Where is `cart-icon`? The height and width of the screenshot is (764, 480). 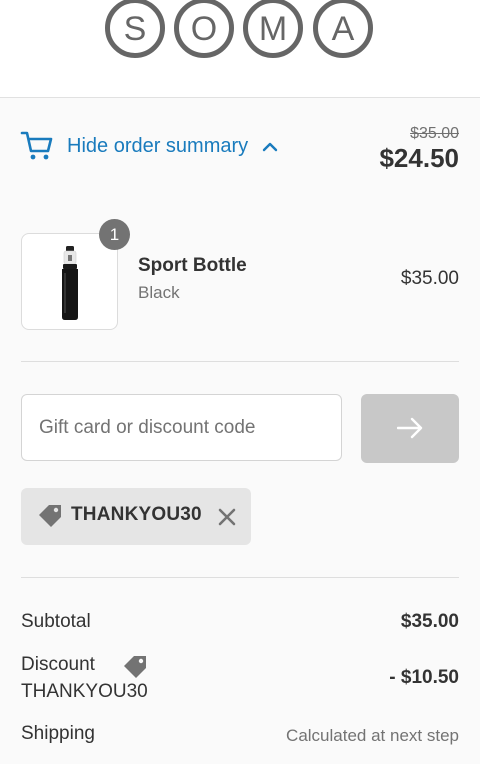
cart-icon is located at coordinates (36, 145).